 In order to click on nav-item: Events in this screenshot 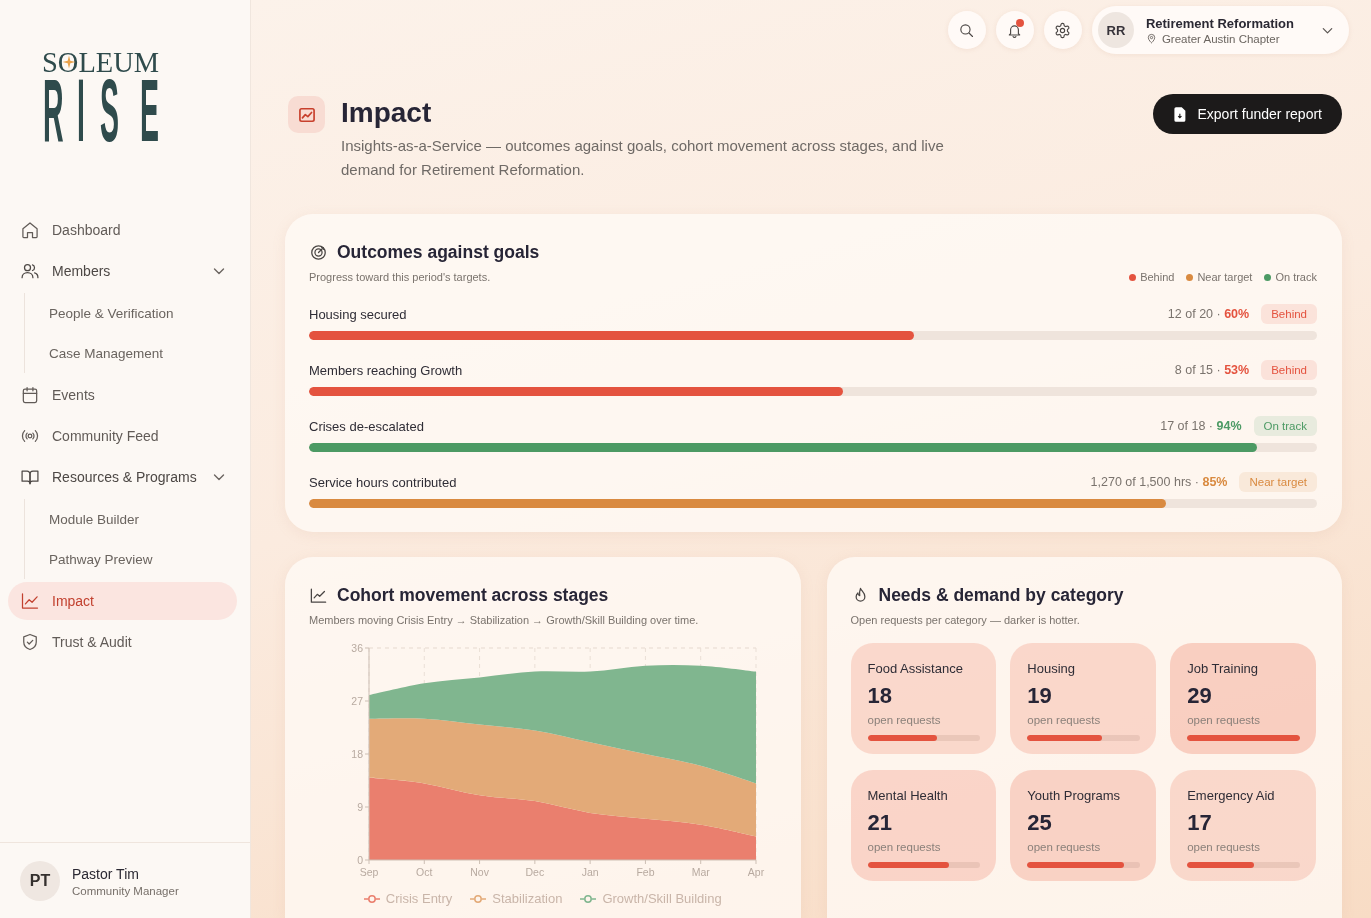, I will do `click(122, 395)`.